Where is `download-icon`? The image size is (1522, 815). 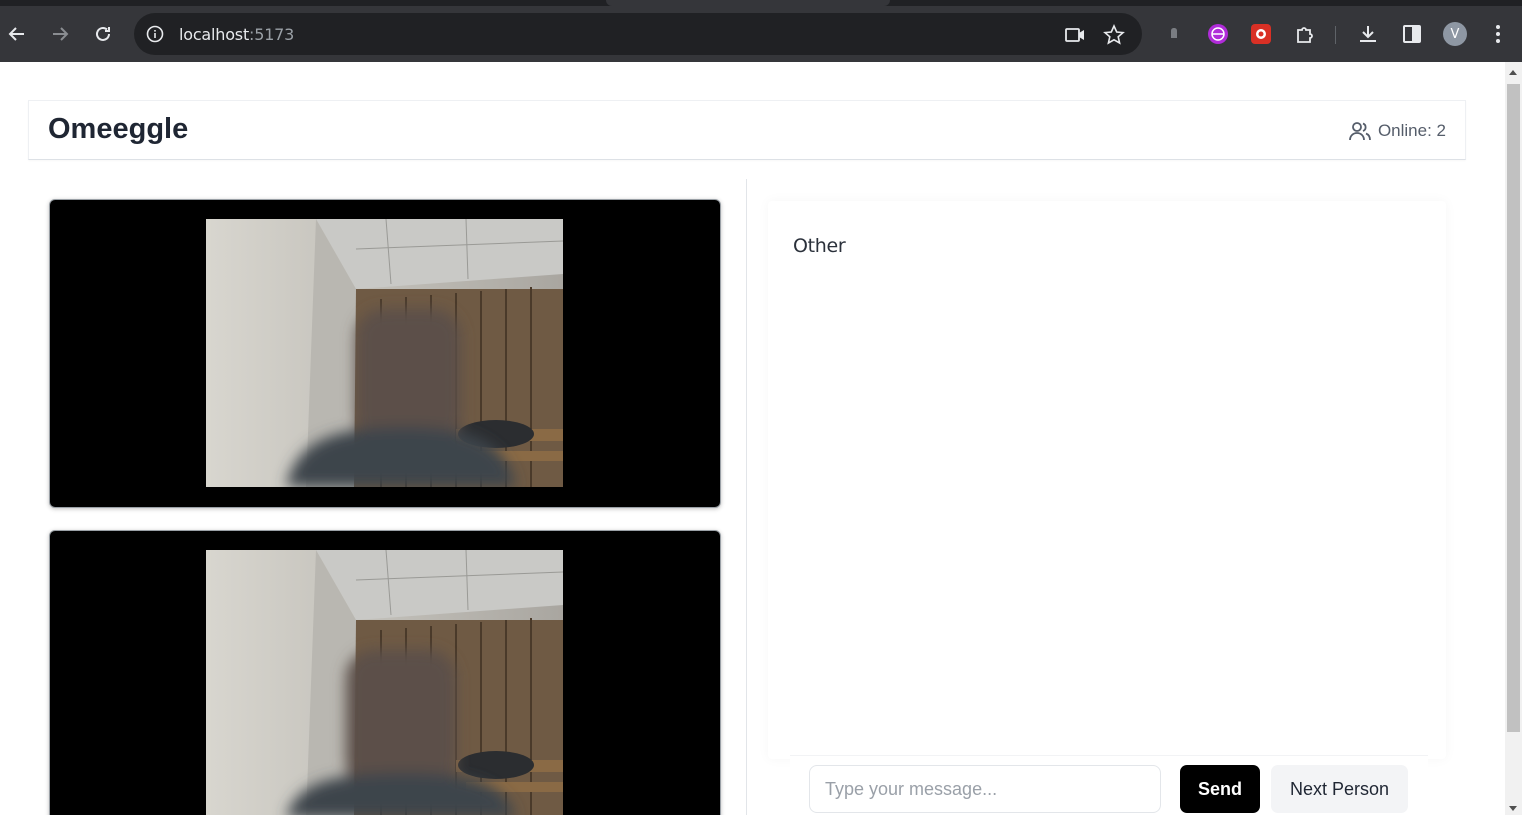 download-icon is located at coordinates (1368, 34).